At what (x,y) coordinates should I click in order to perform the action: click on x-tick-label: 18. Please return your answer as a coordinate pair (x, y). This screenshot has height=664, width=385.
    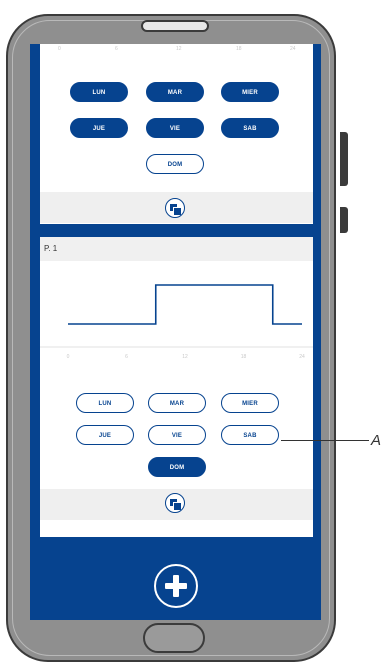
    Looking at the image, I should click on (244, 357).